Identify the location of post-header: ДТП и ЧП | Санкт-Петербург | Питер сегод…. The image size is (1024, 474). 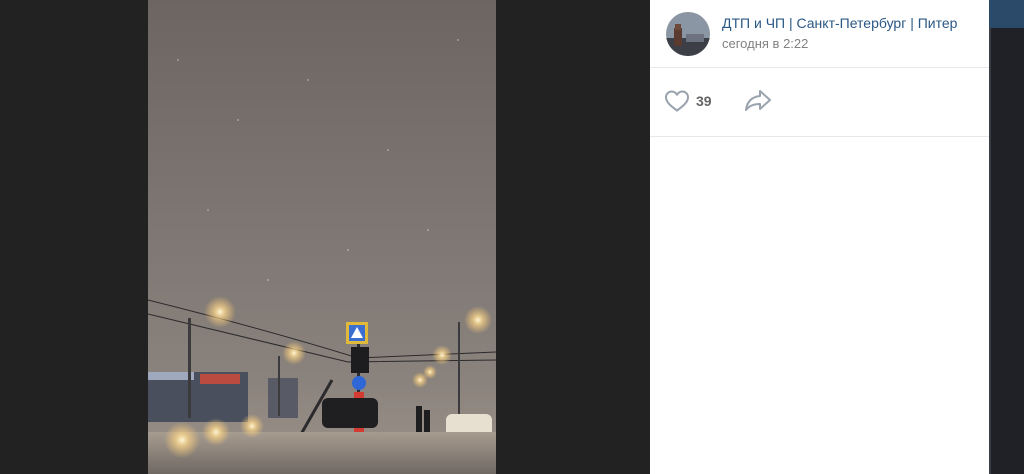
(819, 34).